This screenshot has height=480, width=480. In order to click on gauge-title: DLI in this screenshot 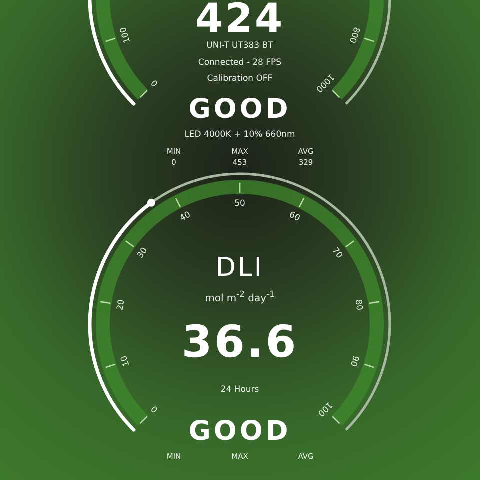, I will do `click(240, 268)`.